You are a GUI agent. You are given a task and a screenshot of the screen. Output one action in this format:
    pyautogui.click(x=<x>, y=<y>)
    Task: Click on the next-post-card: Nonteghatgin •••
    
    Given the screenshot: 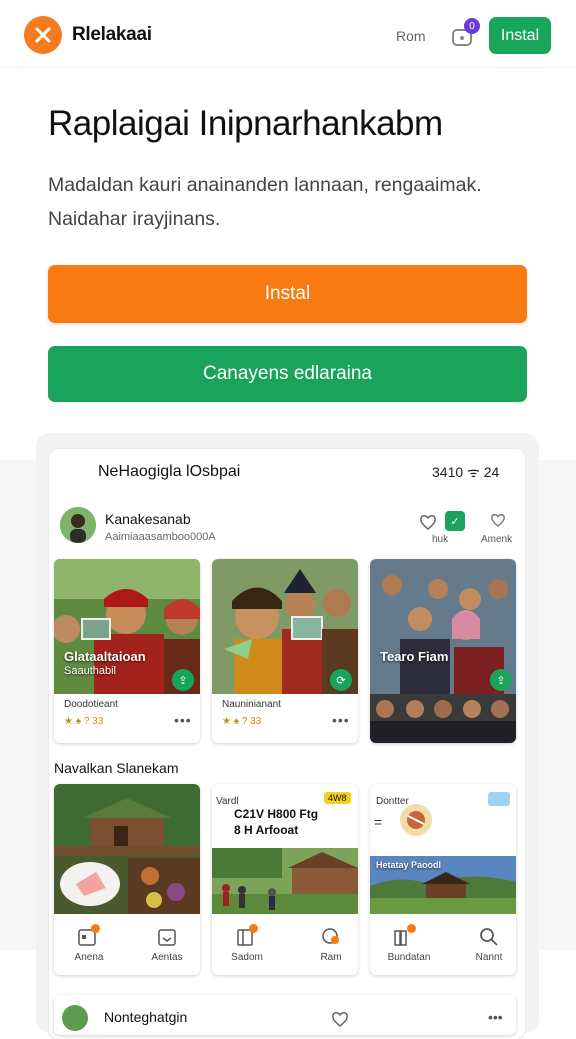 What is the action you would take?
    pyautogui.click(x=285, y=1015)
    